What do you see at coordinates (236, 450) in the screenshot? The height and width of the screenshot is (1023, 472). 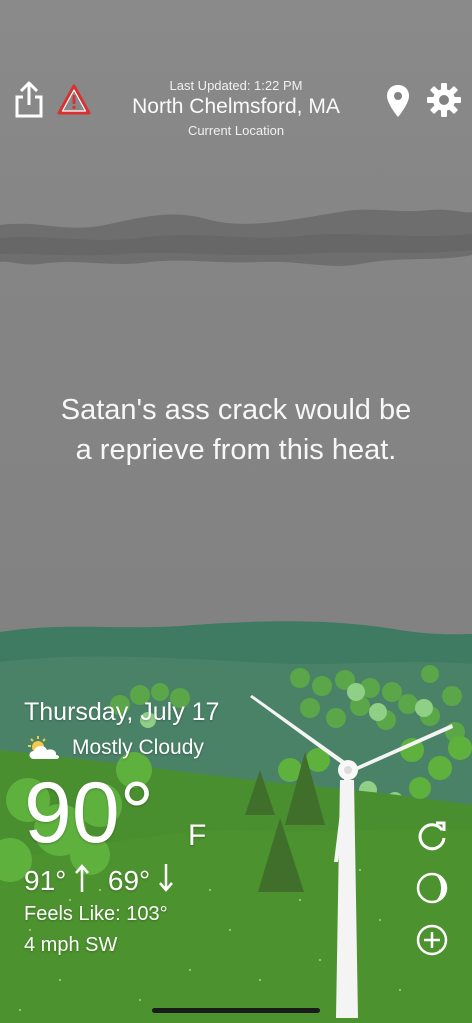 I see `quote-line-2: a reprieve from this heat.` at bounding box center [236, 450].